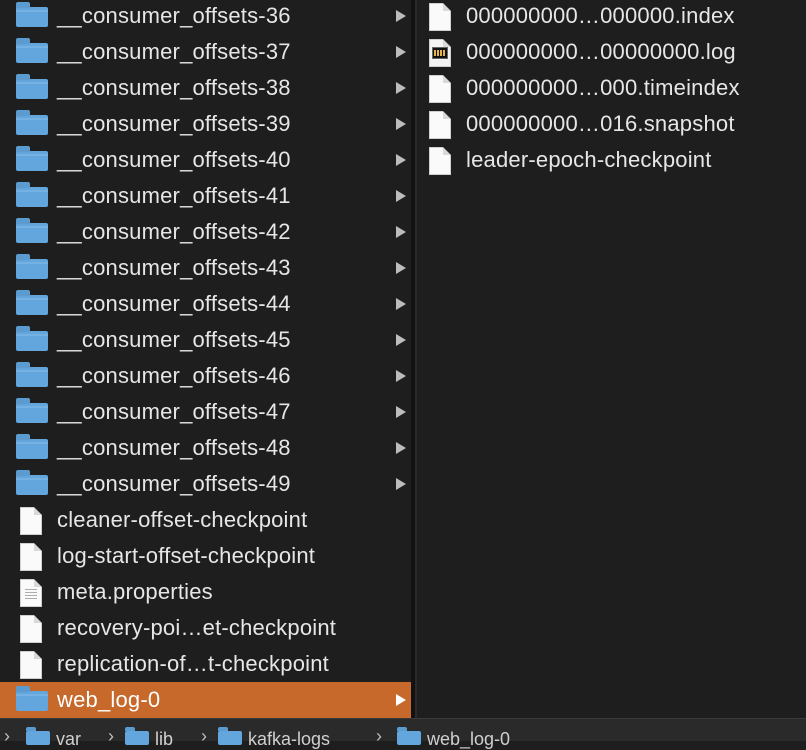 The height and width of the screenshot is (750, 806). I want to click on file-row: 000000000…016.snapshot, so click(610, 124).